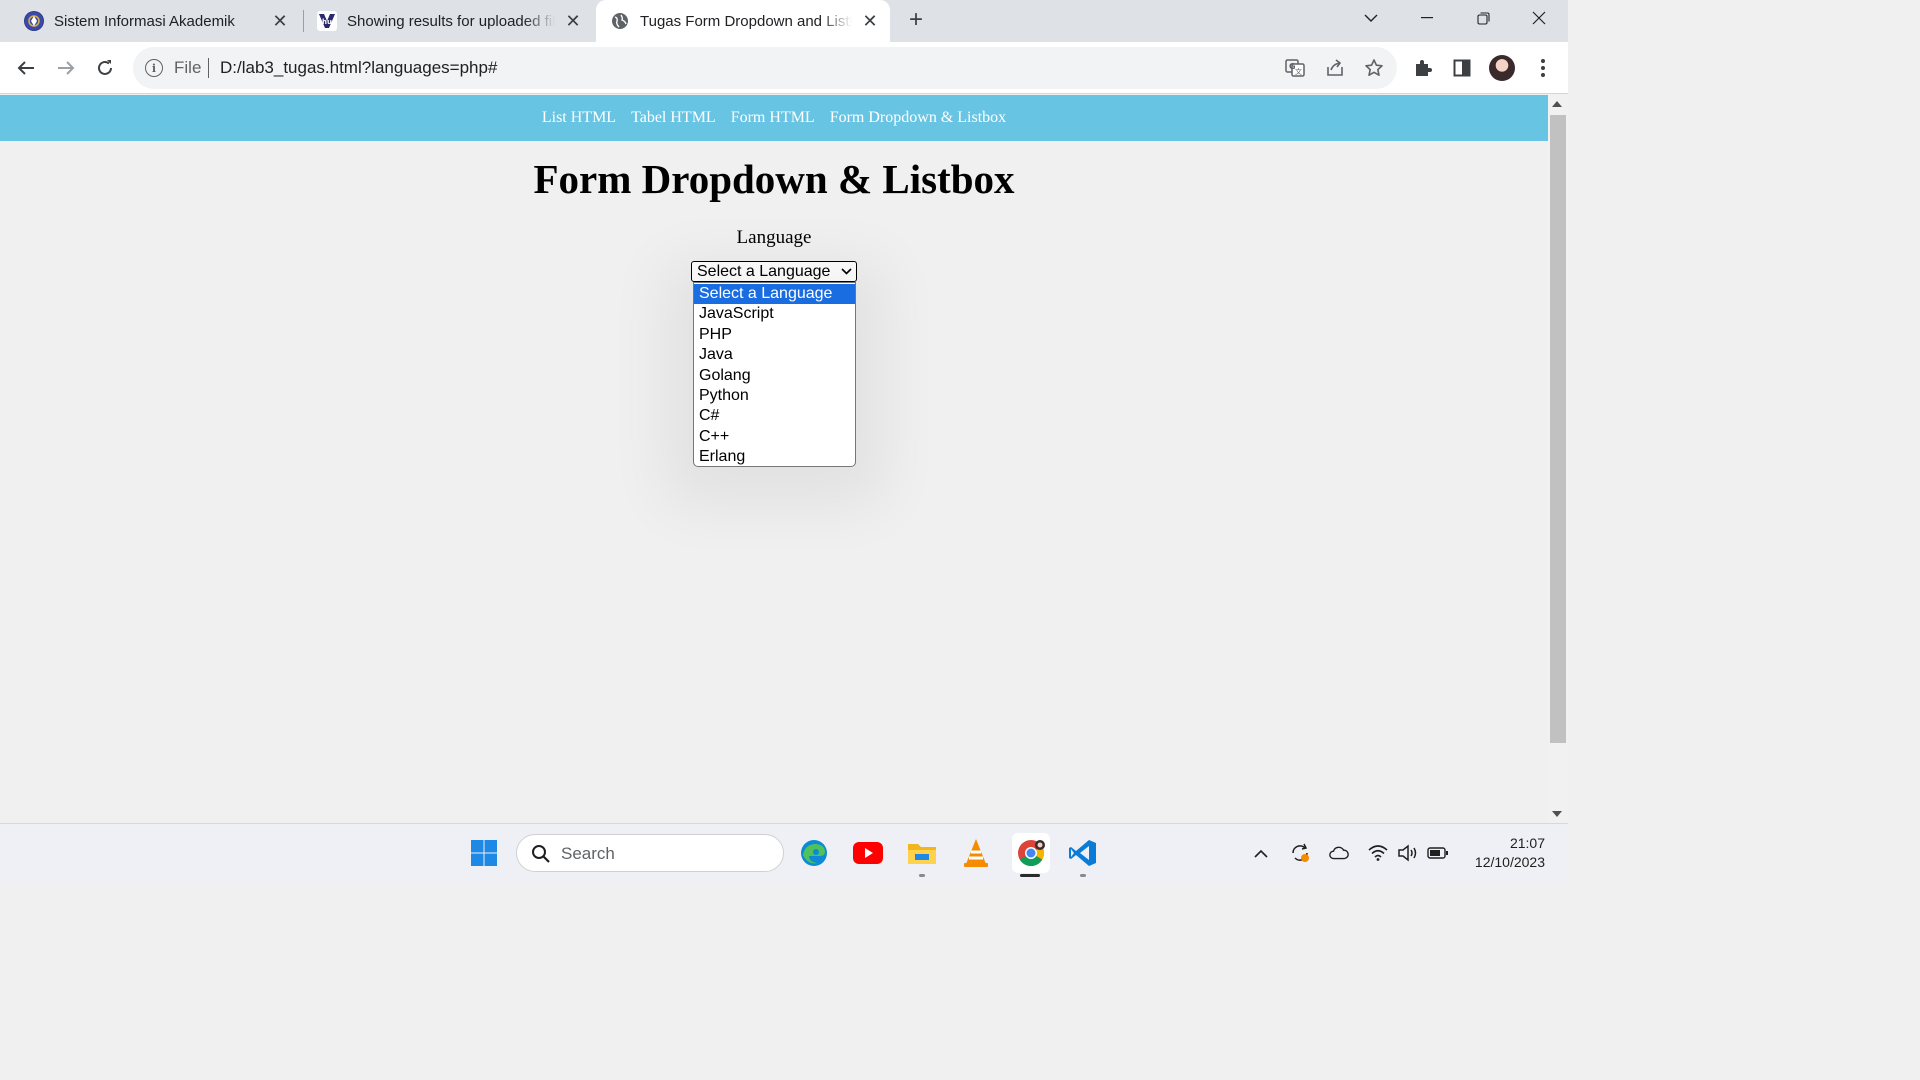 The height and width of the screenshot is (1080, 1920). What do you see at coordinates (746, 21) in the screenshot?
I see `tab-title: Tugas Form Dropdown and Listbox` at bounding box center [746, 21].